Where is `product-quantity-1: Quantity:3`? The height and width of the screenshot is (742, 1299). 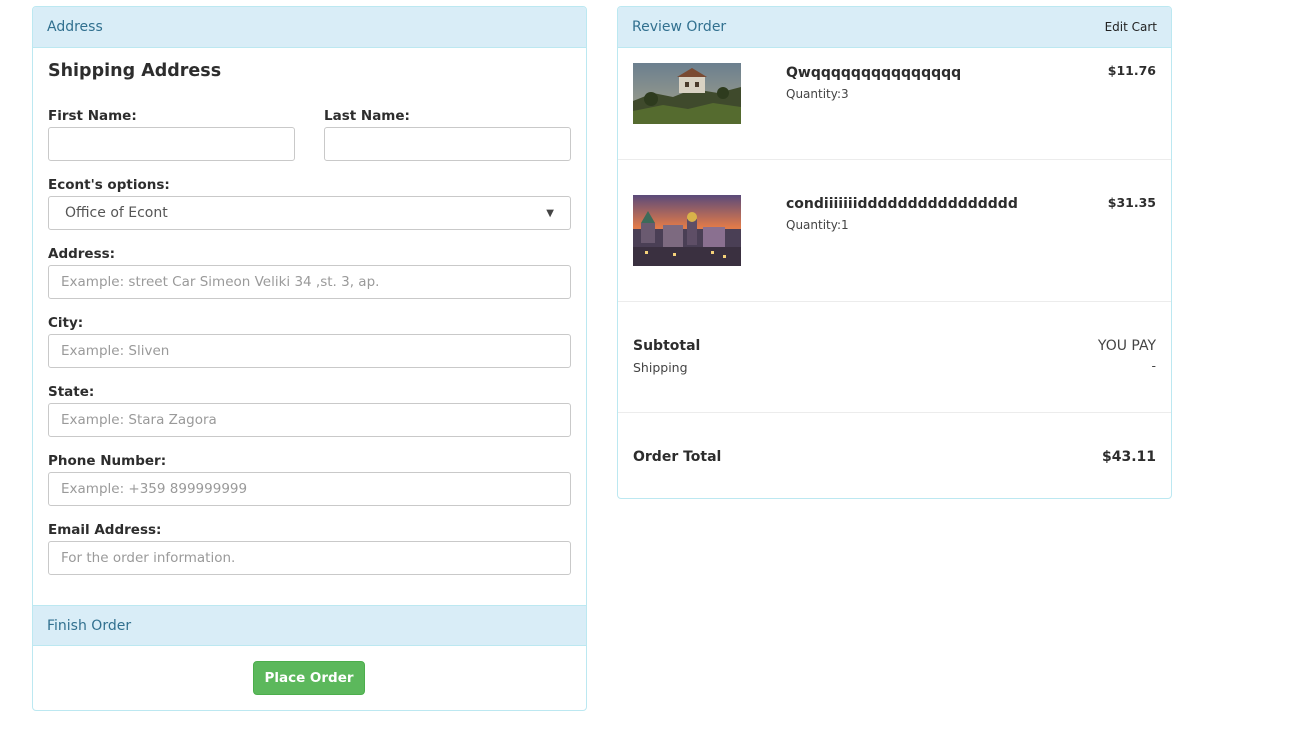 product-quantity-1: Quantity:3 is located at coordinates (817, 94).